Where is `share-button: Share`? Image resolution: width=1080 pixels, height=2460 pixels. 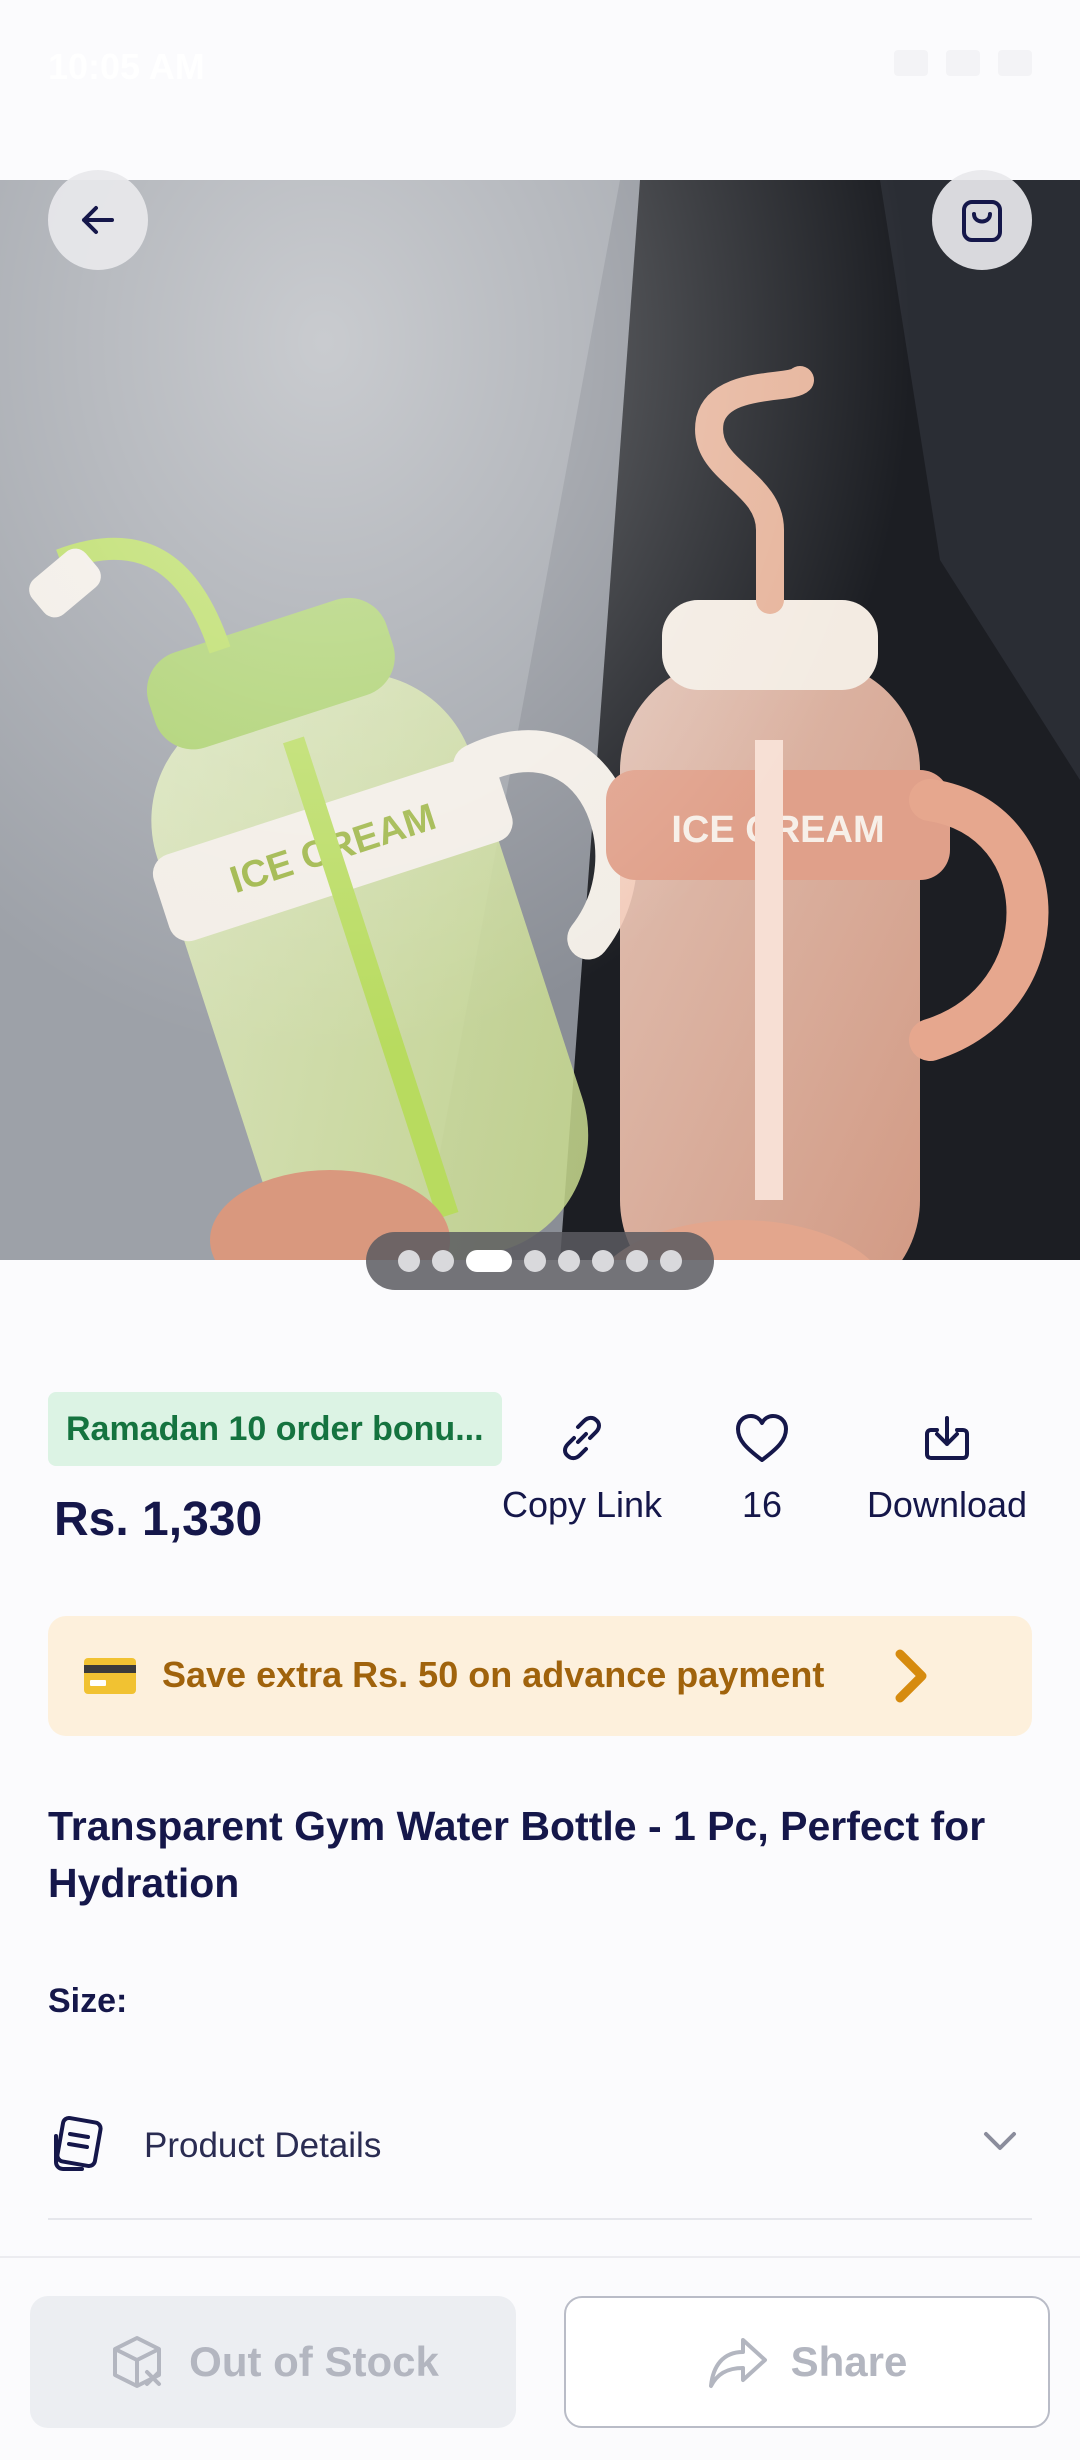 share-button: Share is located at coordinates (807, 2362).